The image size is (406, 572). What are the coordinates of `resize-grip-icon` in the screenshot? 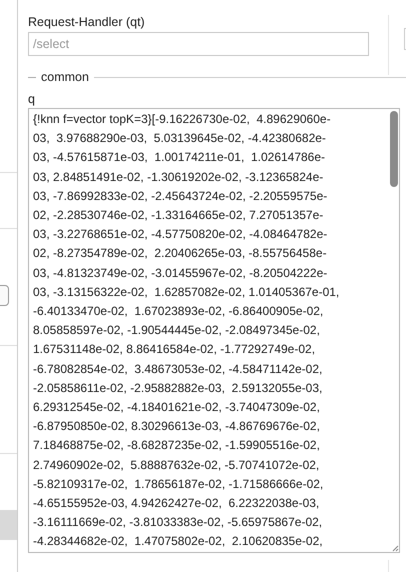 It's located at (395, 548).